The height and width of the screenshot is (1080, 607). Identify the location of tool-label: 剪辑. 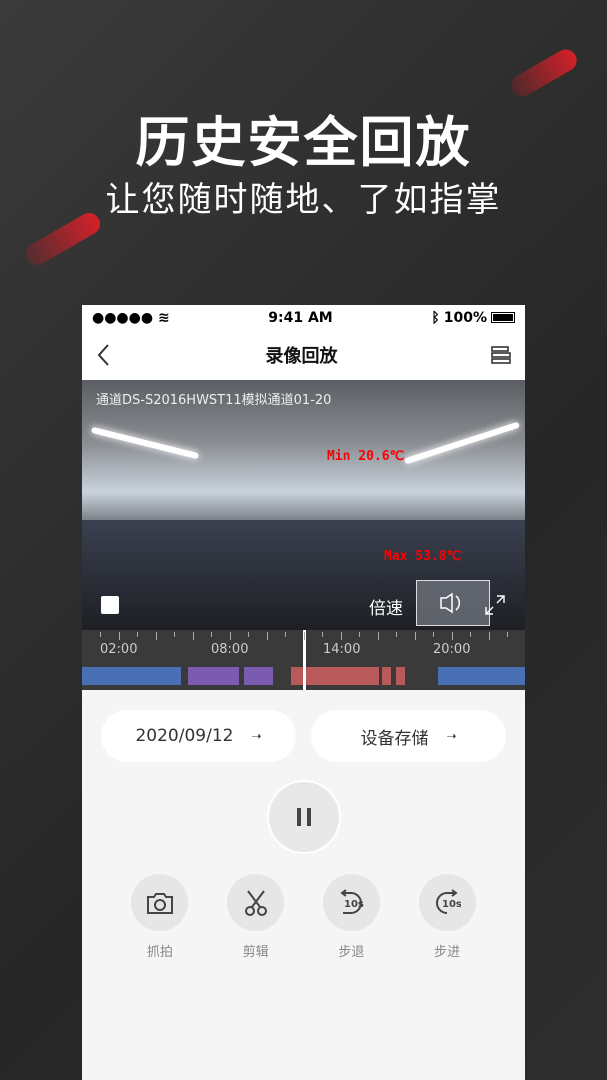
(255, 952).